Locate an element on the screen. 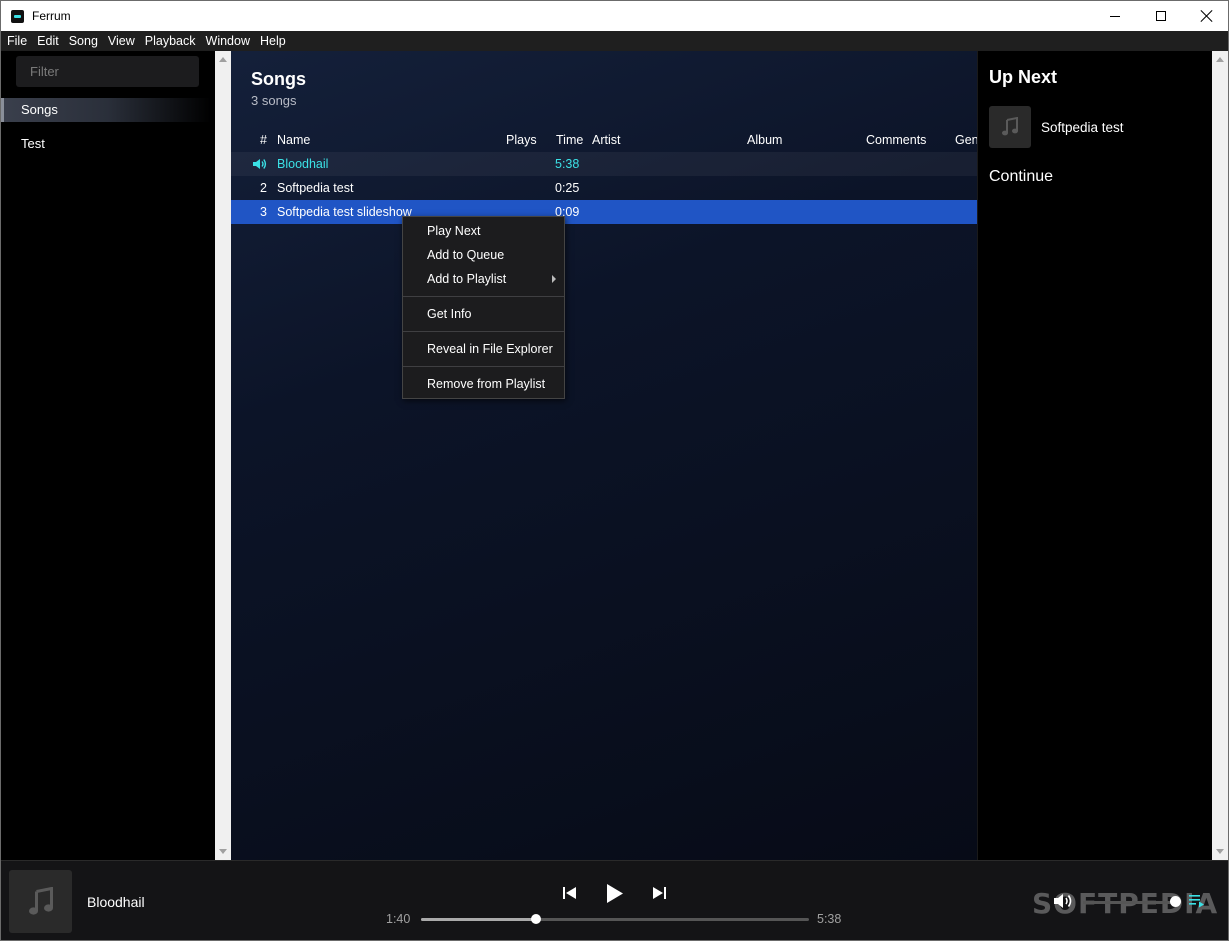  queue-button is located at coordinates (1197, 901).